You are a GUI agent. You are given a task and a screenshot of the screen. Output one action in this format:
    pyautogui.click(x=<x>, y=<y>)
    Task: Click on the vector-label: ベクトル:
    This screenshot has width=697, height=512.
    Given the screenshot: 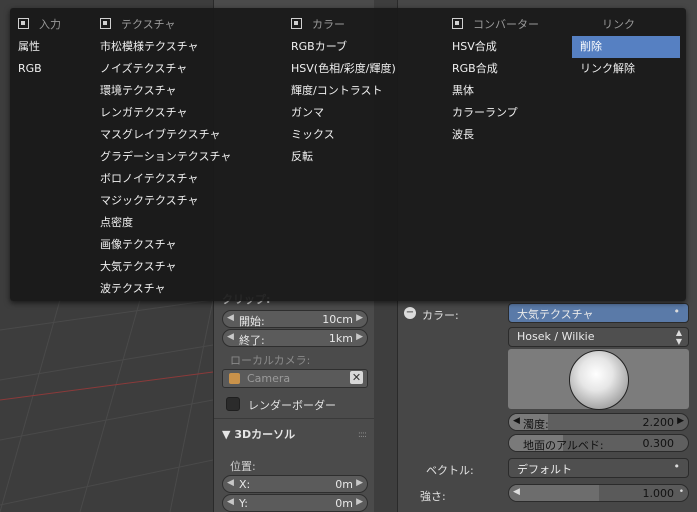 What is the action you would take?
    pyautogui.click(x=450, y=470)
    